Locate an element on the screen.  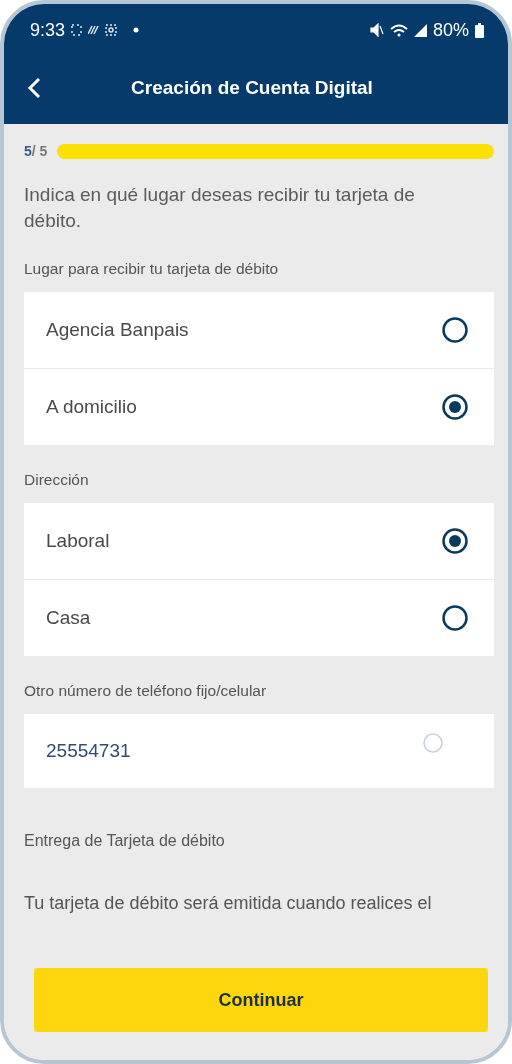
delivery-text: Tu tarjeta de débito será emitida cuando realices el is located at coordinates (228, 903).